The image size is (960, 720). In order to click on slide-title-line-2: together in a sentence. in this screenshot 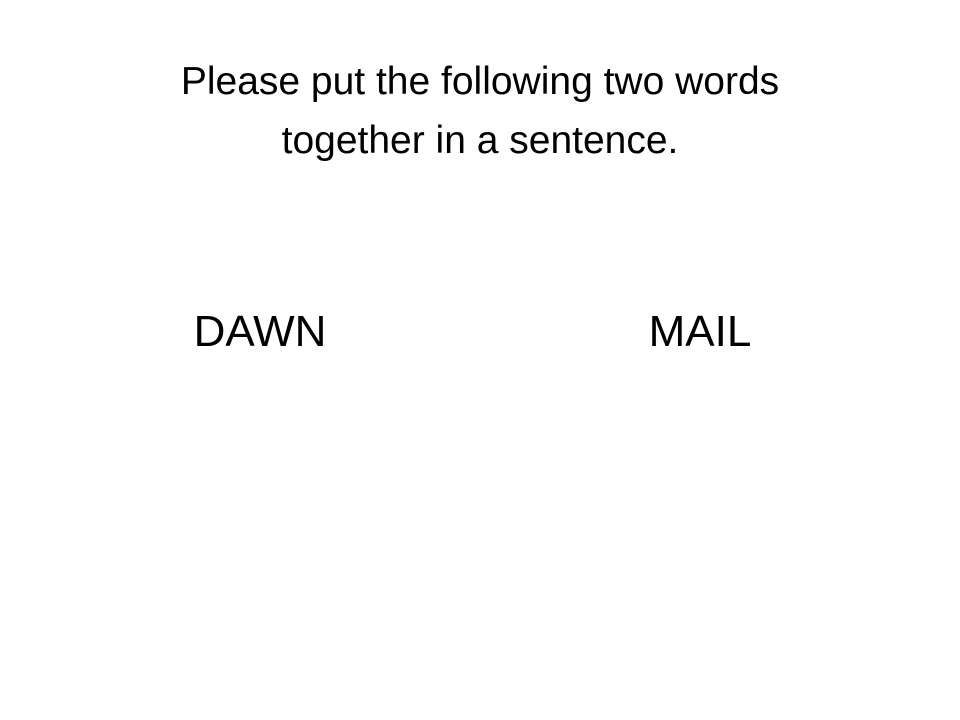, I will do `click(480, 140)`.